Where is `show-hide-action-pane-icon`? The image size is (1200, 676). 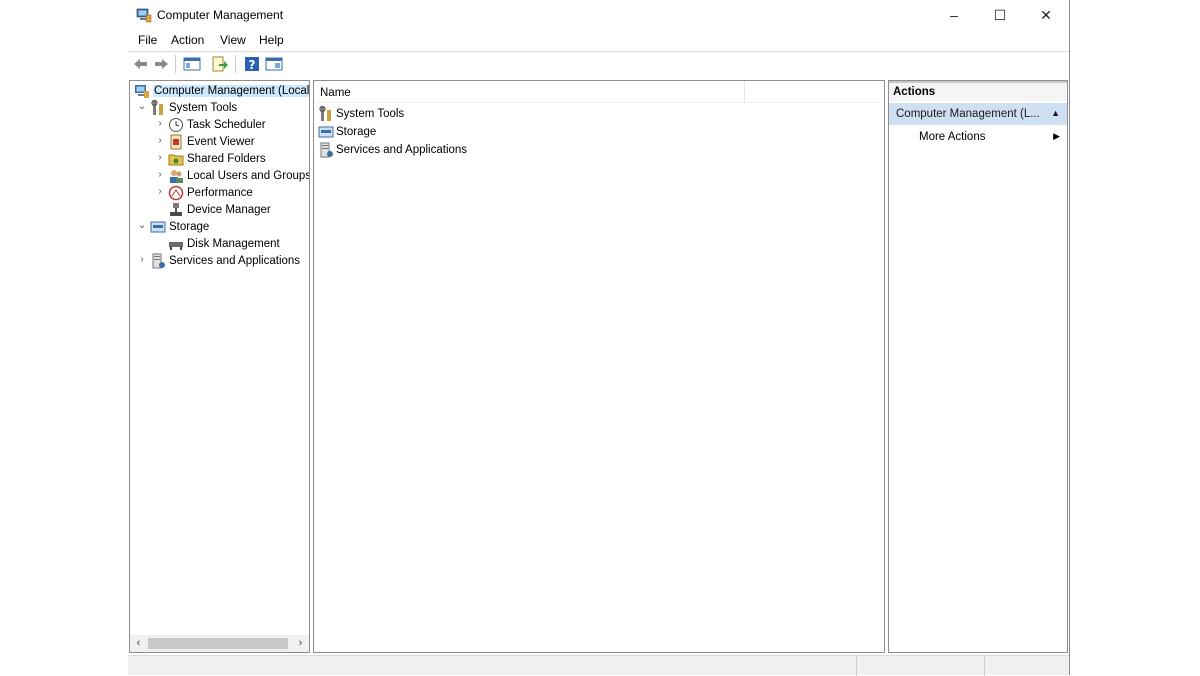
show-hide-action-pane-icon is located at coordinates (274, 64).